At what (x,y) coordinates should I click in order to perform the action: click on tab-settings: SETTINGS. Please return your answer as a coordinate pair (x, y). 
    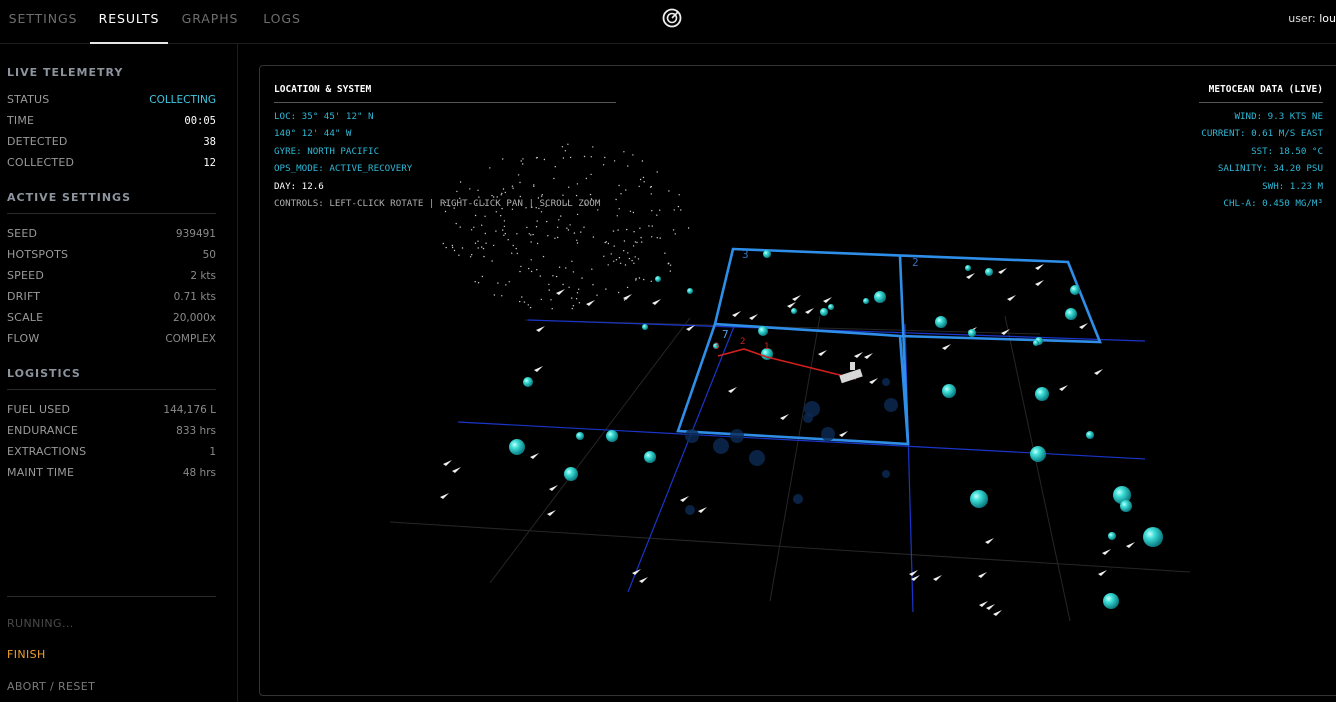
    Looking at the image, I should click on (43, 21).